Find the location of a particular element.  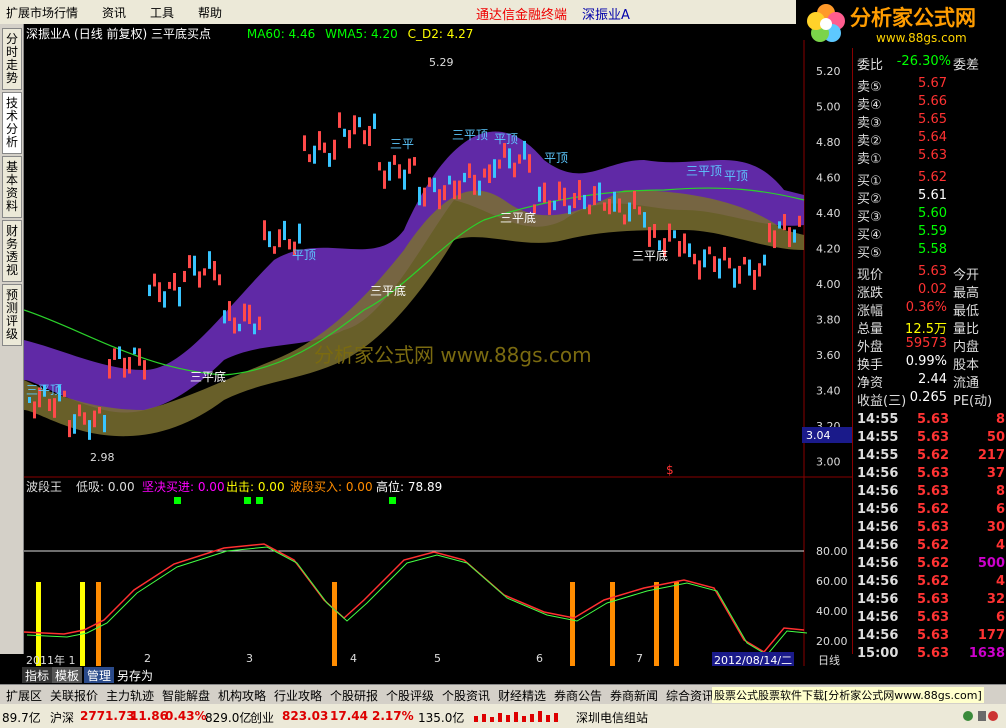

y-axis-label: 4.00 is located at coordinates (828, 284).